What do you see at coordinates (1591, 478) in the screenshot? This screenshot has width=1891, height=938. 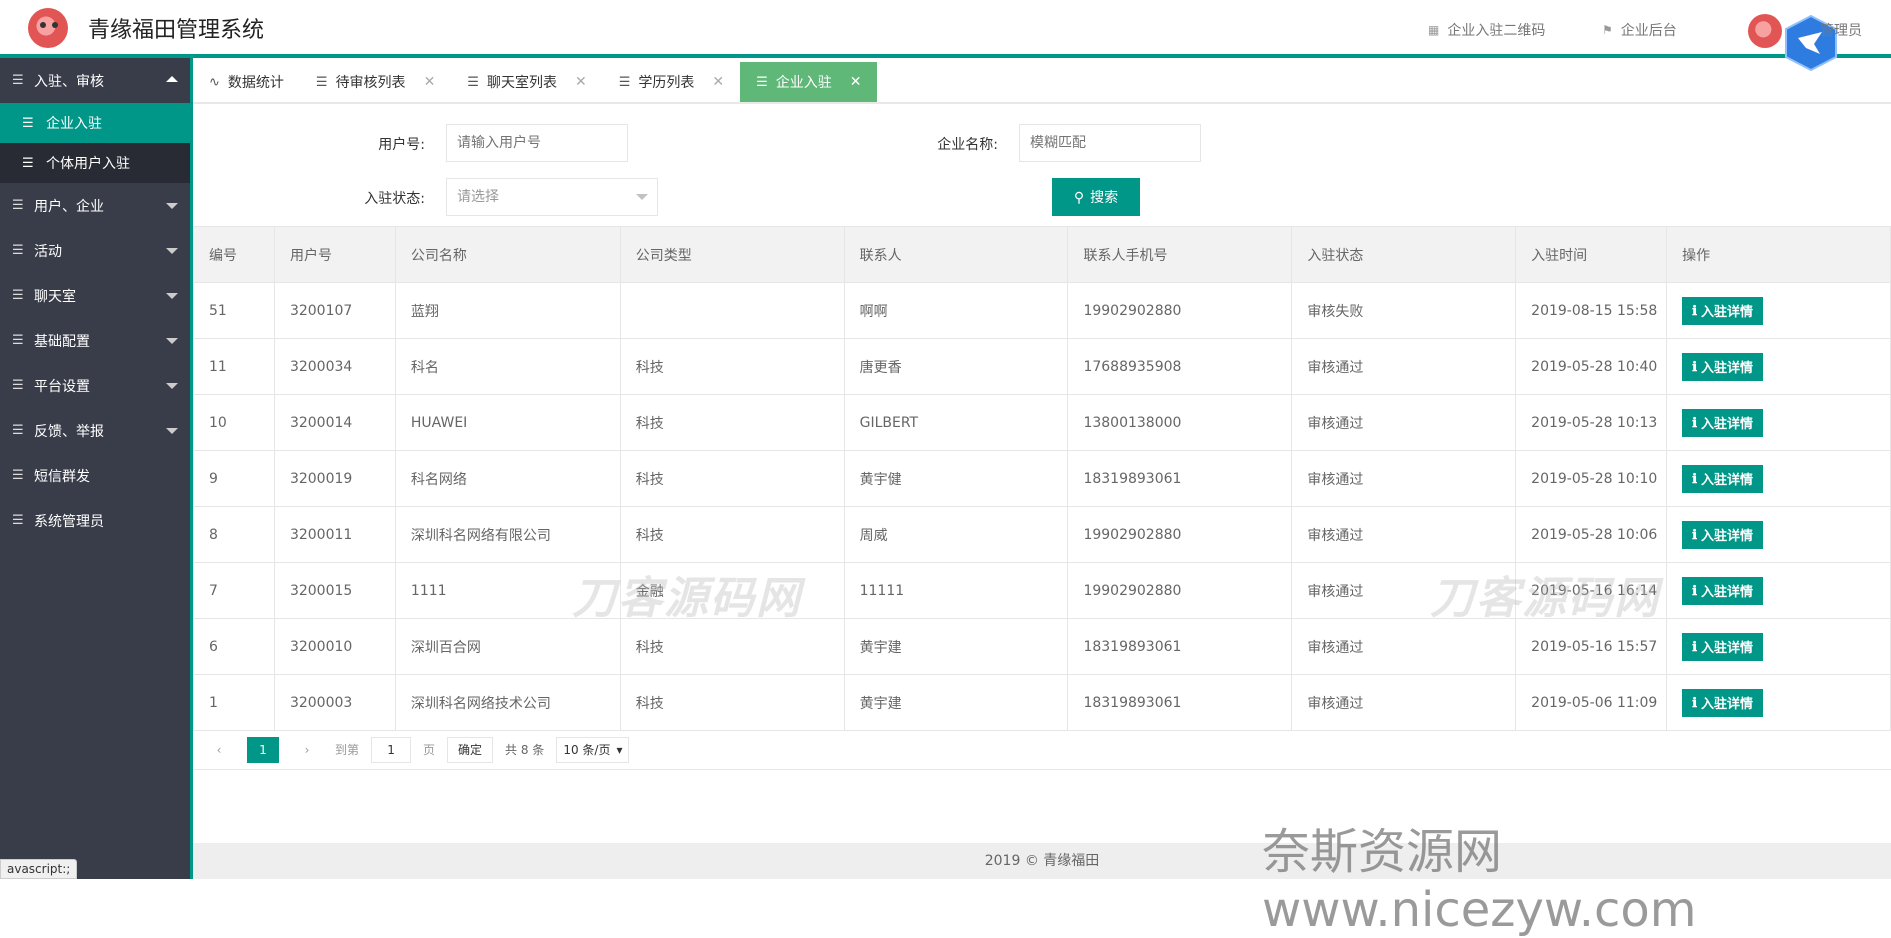 I see `table-cell: 2019-05-28 10:10` at bounding box center [1591, 478].